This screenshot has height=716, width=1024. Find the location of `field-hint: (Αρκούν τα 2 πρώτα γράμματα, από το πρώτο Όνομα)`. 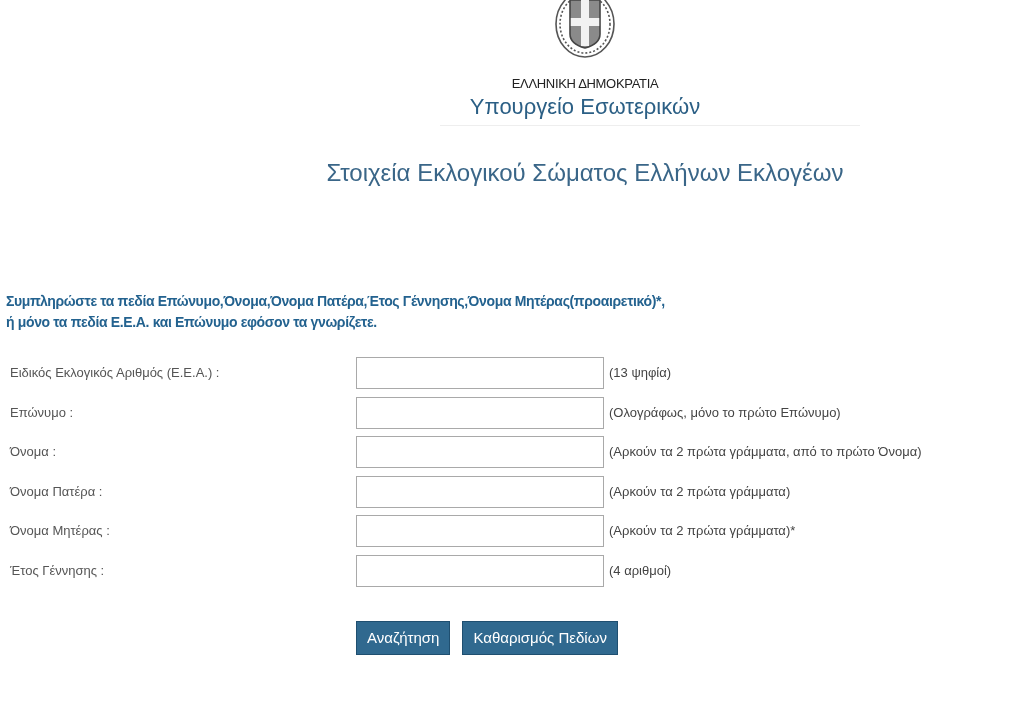

field-hint: (Αρκούν τα 2 πρώτα γράμματα, από το πρώτο Όνομα) is located at coordinates (765, 452).